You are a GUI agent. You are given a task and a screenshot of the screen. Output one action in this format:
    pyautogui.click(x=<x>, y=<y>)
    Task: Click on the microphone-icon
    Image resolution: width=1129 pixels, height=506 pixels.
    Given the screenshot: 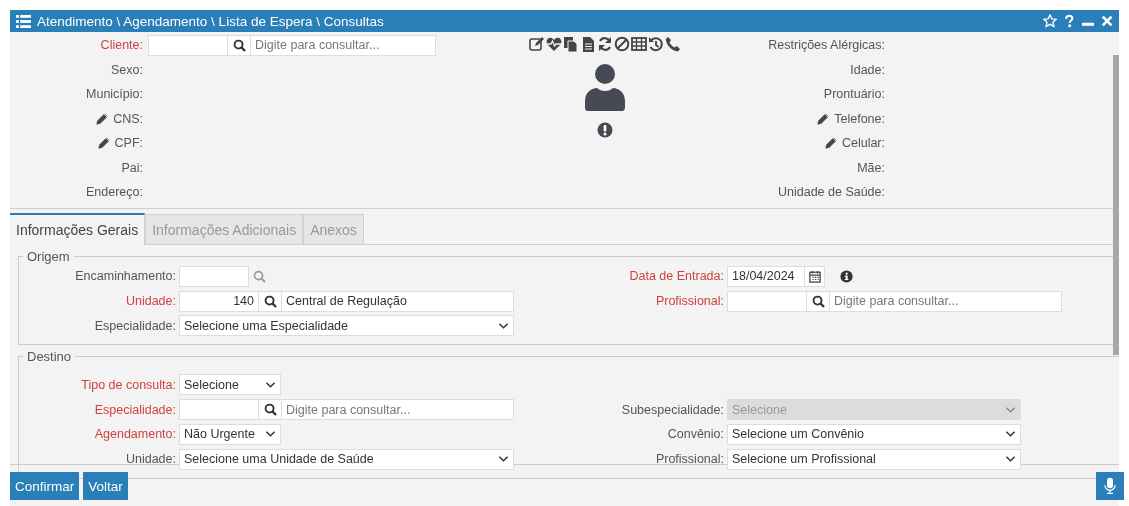 What is the action you would take?
    pyautogui.click(x=1110, y=486)
    